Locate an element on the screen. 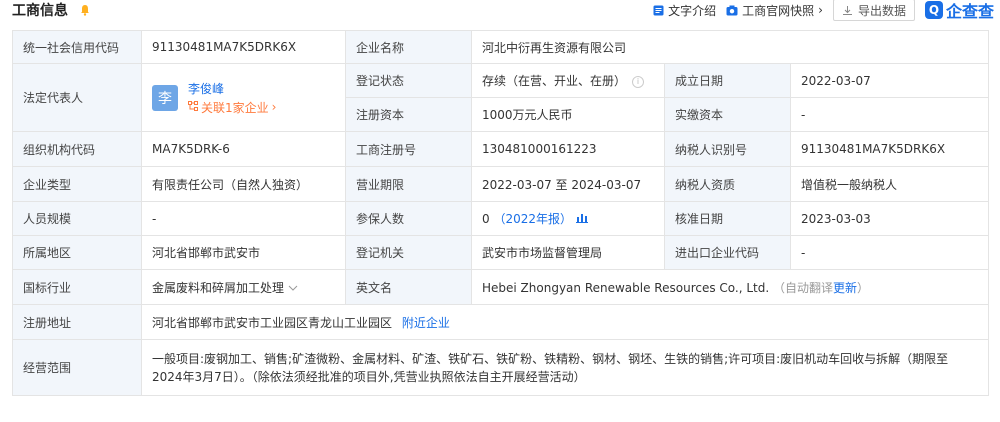 The width and height of the screenshot is (1000, 422). paid-capital-label: 实缴资本 is located at coordinates (727, 114).